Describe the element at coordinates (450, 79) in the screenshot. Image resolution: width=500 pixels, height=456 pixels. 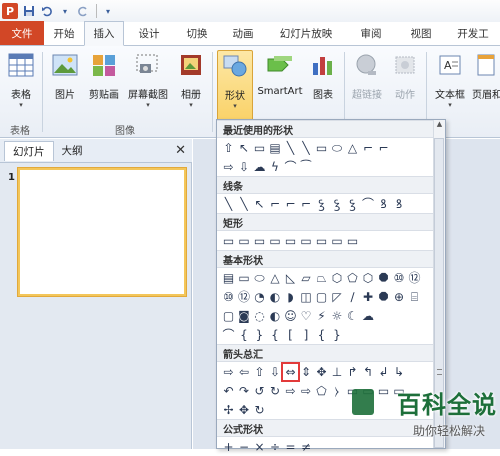
I see `textbox-button: A 文本框 ▾` at that location.